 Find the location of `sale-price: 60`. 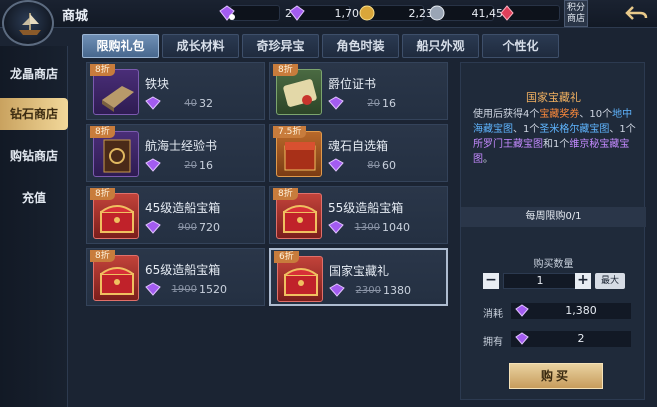

sale-price: 60 is located at coordinates (389, 165).